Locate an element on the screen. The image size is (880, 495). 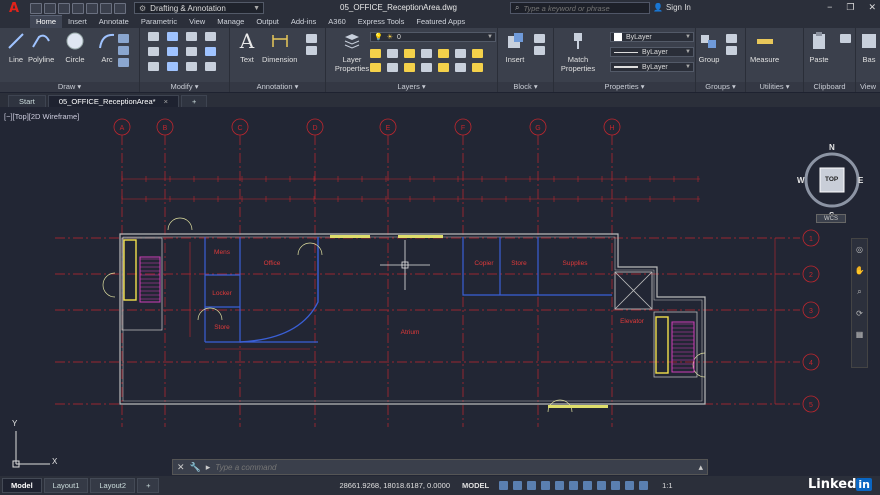
wcs-menu: WCS is located at coordinates (831, 218).